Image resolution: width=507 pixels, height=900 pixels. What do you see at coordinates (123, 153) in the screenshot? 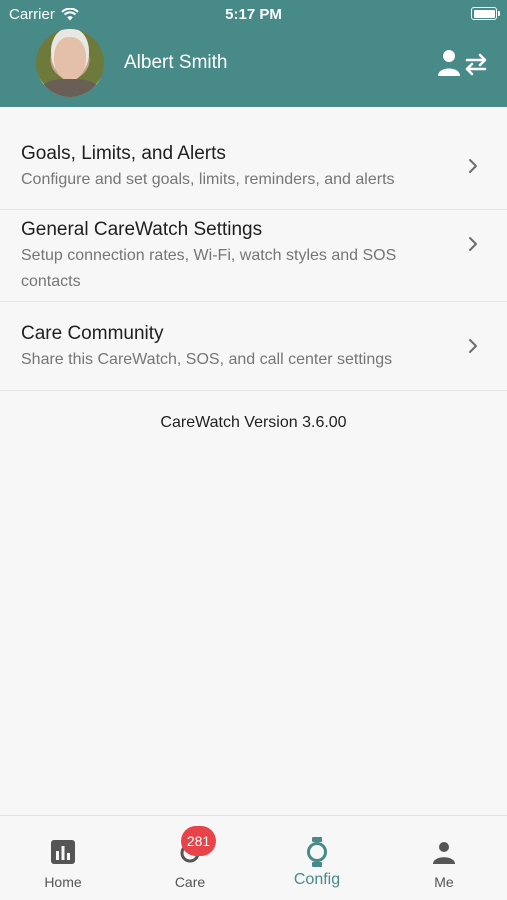
I see `menu-item-title: Goals, Limits, and Alerts` at bounding box center [123, 153].